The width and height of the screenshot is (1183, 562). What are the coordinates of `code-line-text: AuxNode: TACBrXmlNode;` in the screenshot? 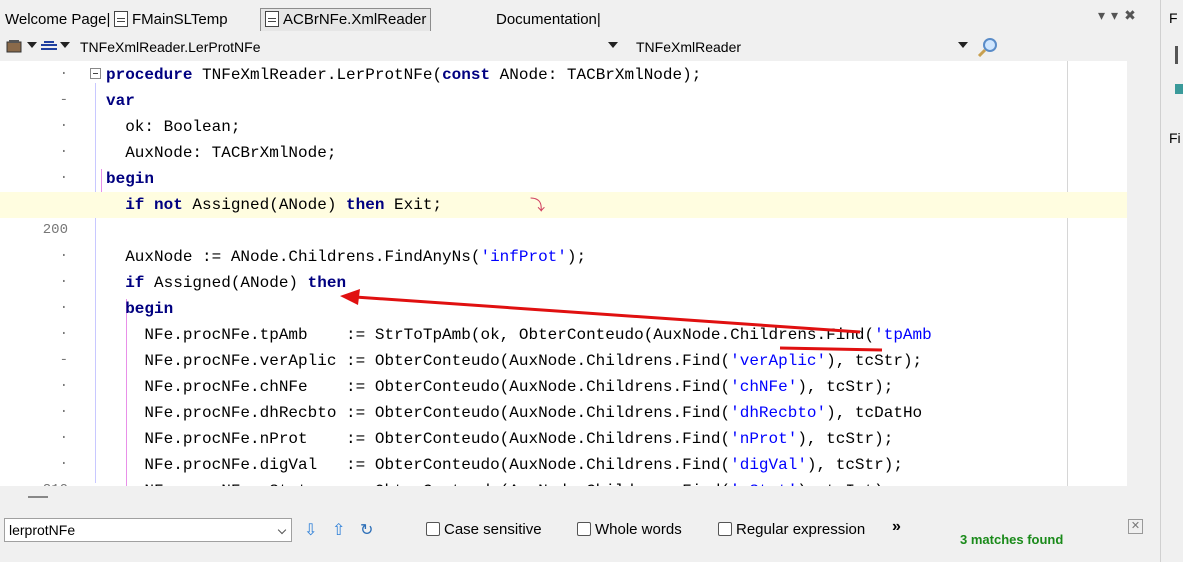 It's located at (221, 153).